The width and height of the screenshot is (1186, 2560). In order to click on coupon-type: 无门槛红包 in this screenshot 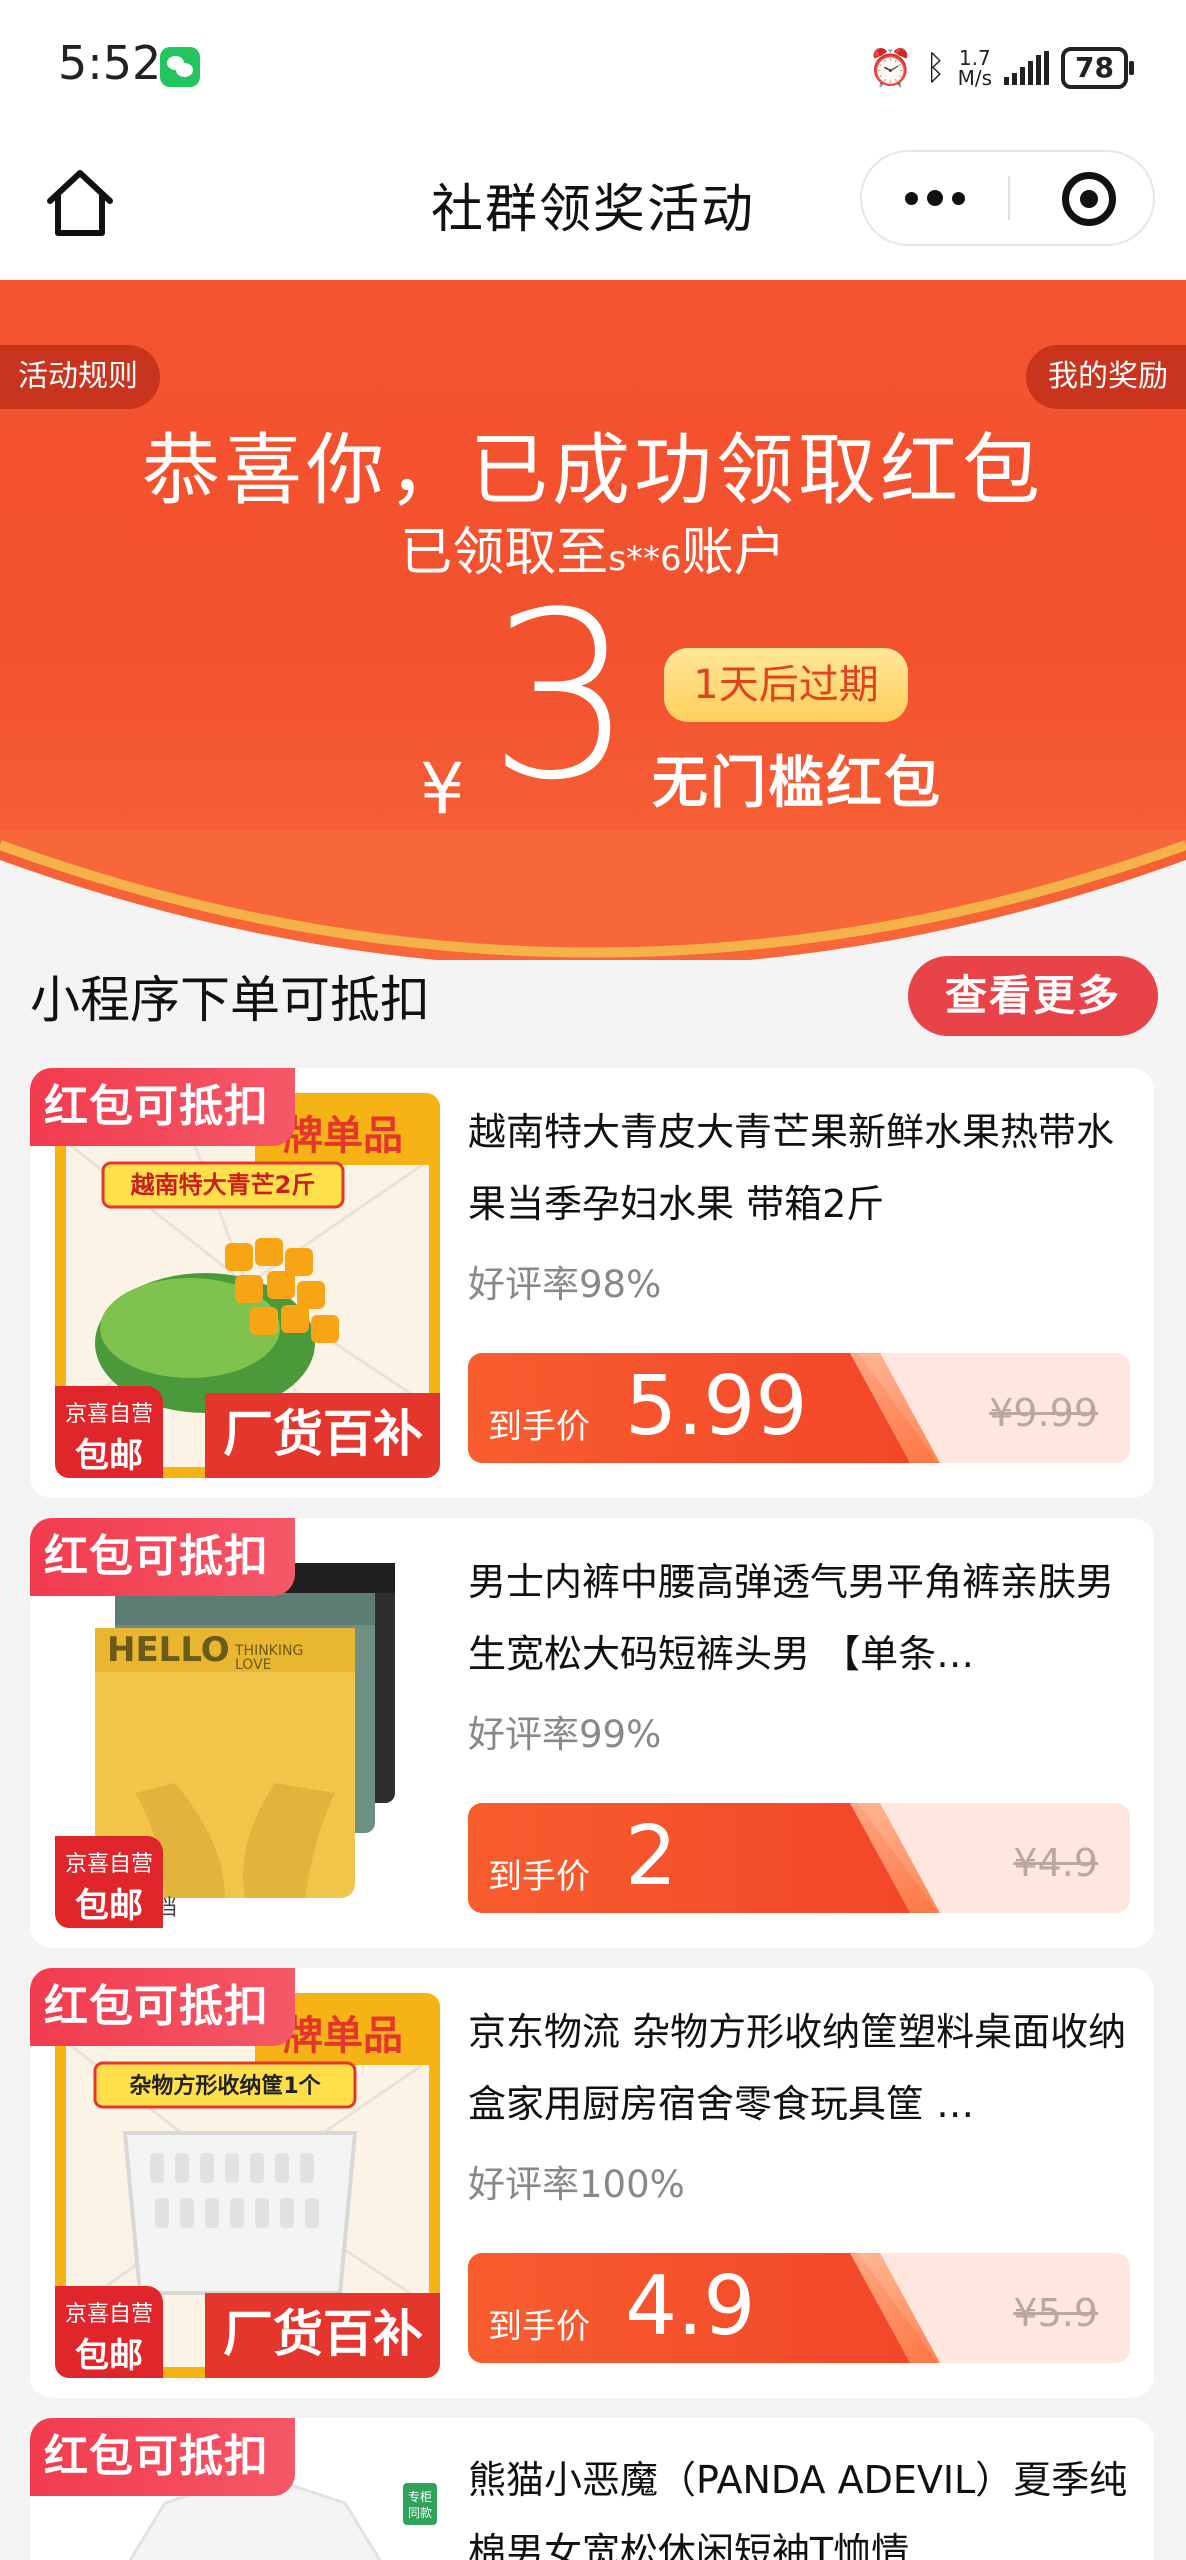, I will do `click(797, 783)`.